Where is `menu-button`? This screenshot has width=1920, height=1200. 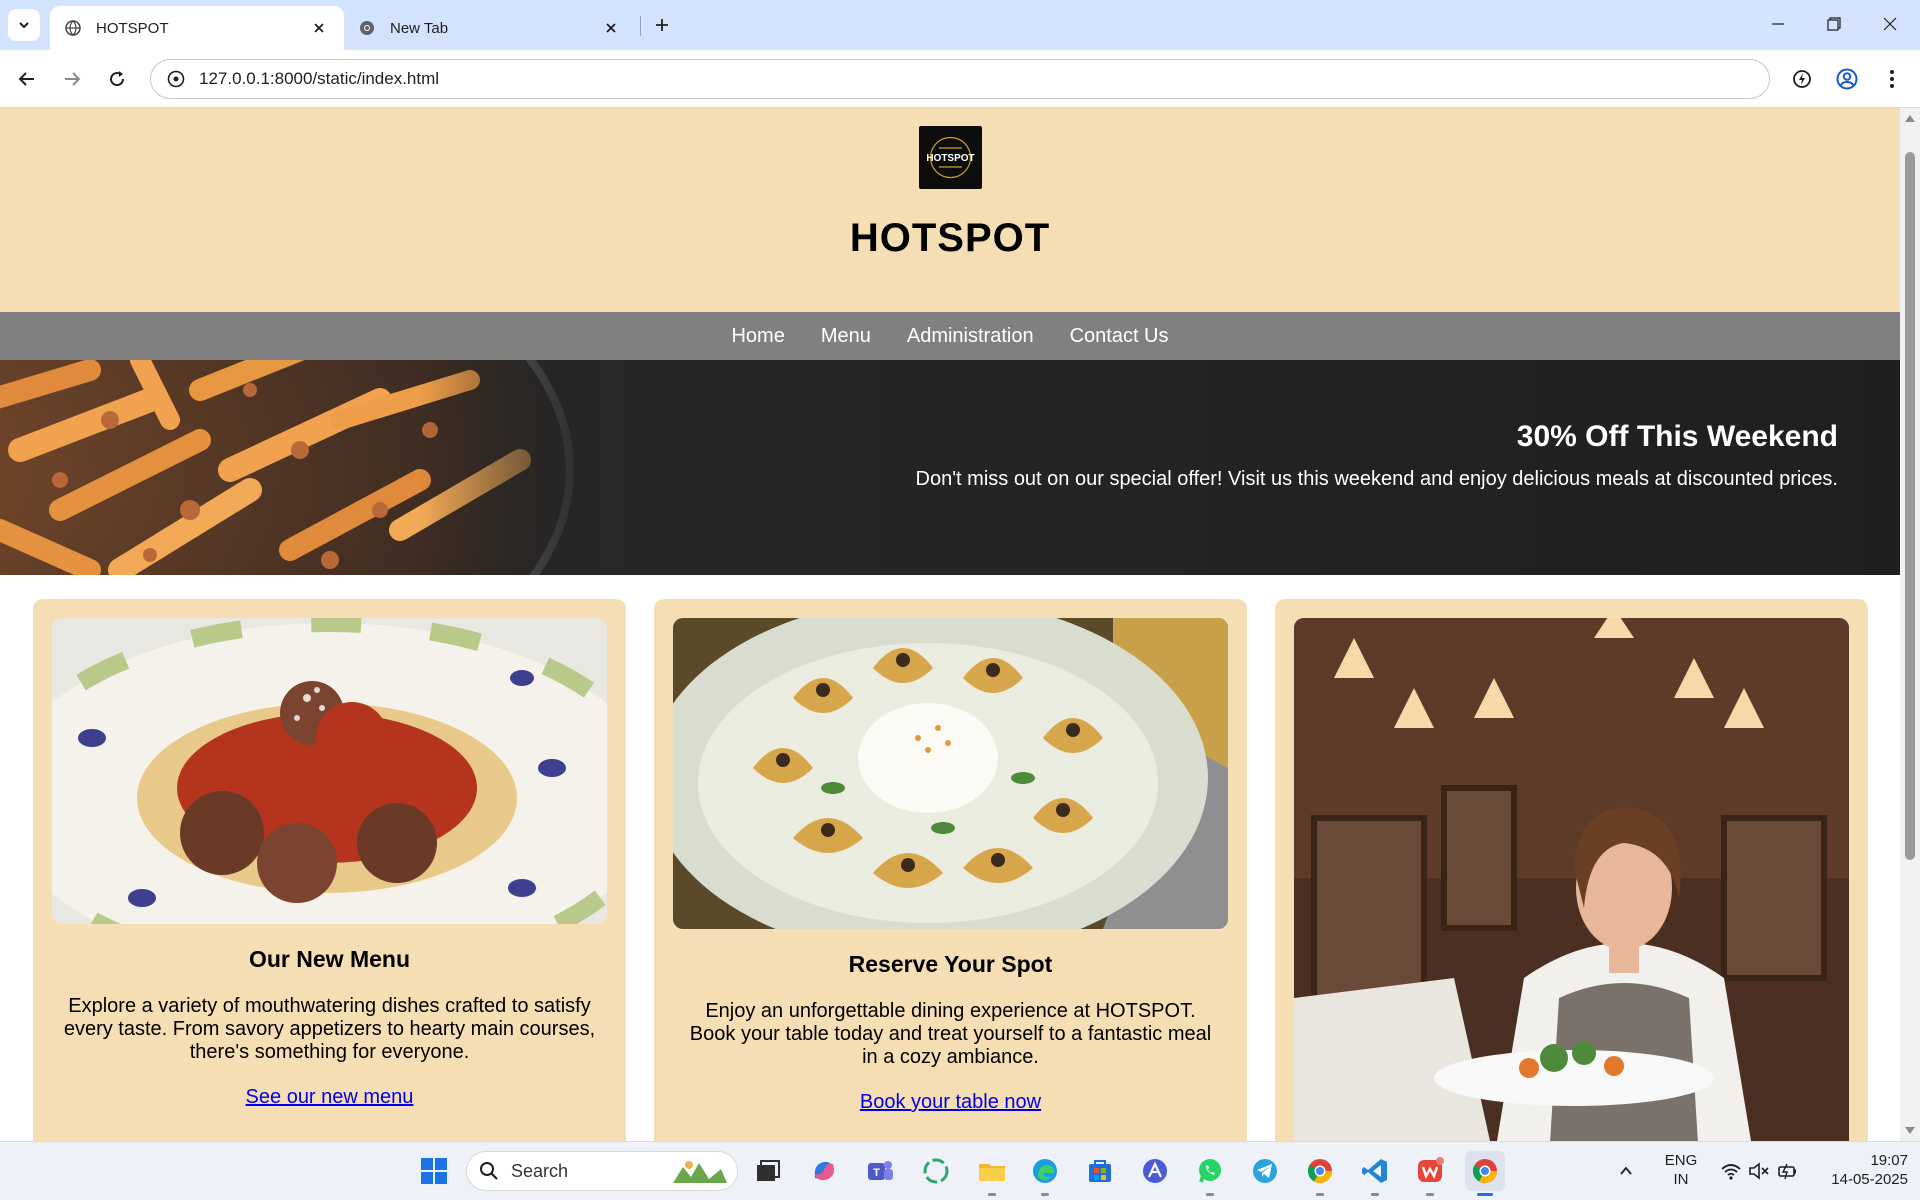 menu-button is located at coordinates (1892, 79).